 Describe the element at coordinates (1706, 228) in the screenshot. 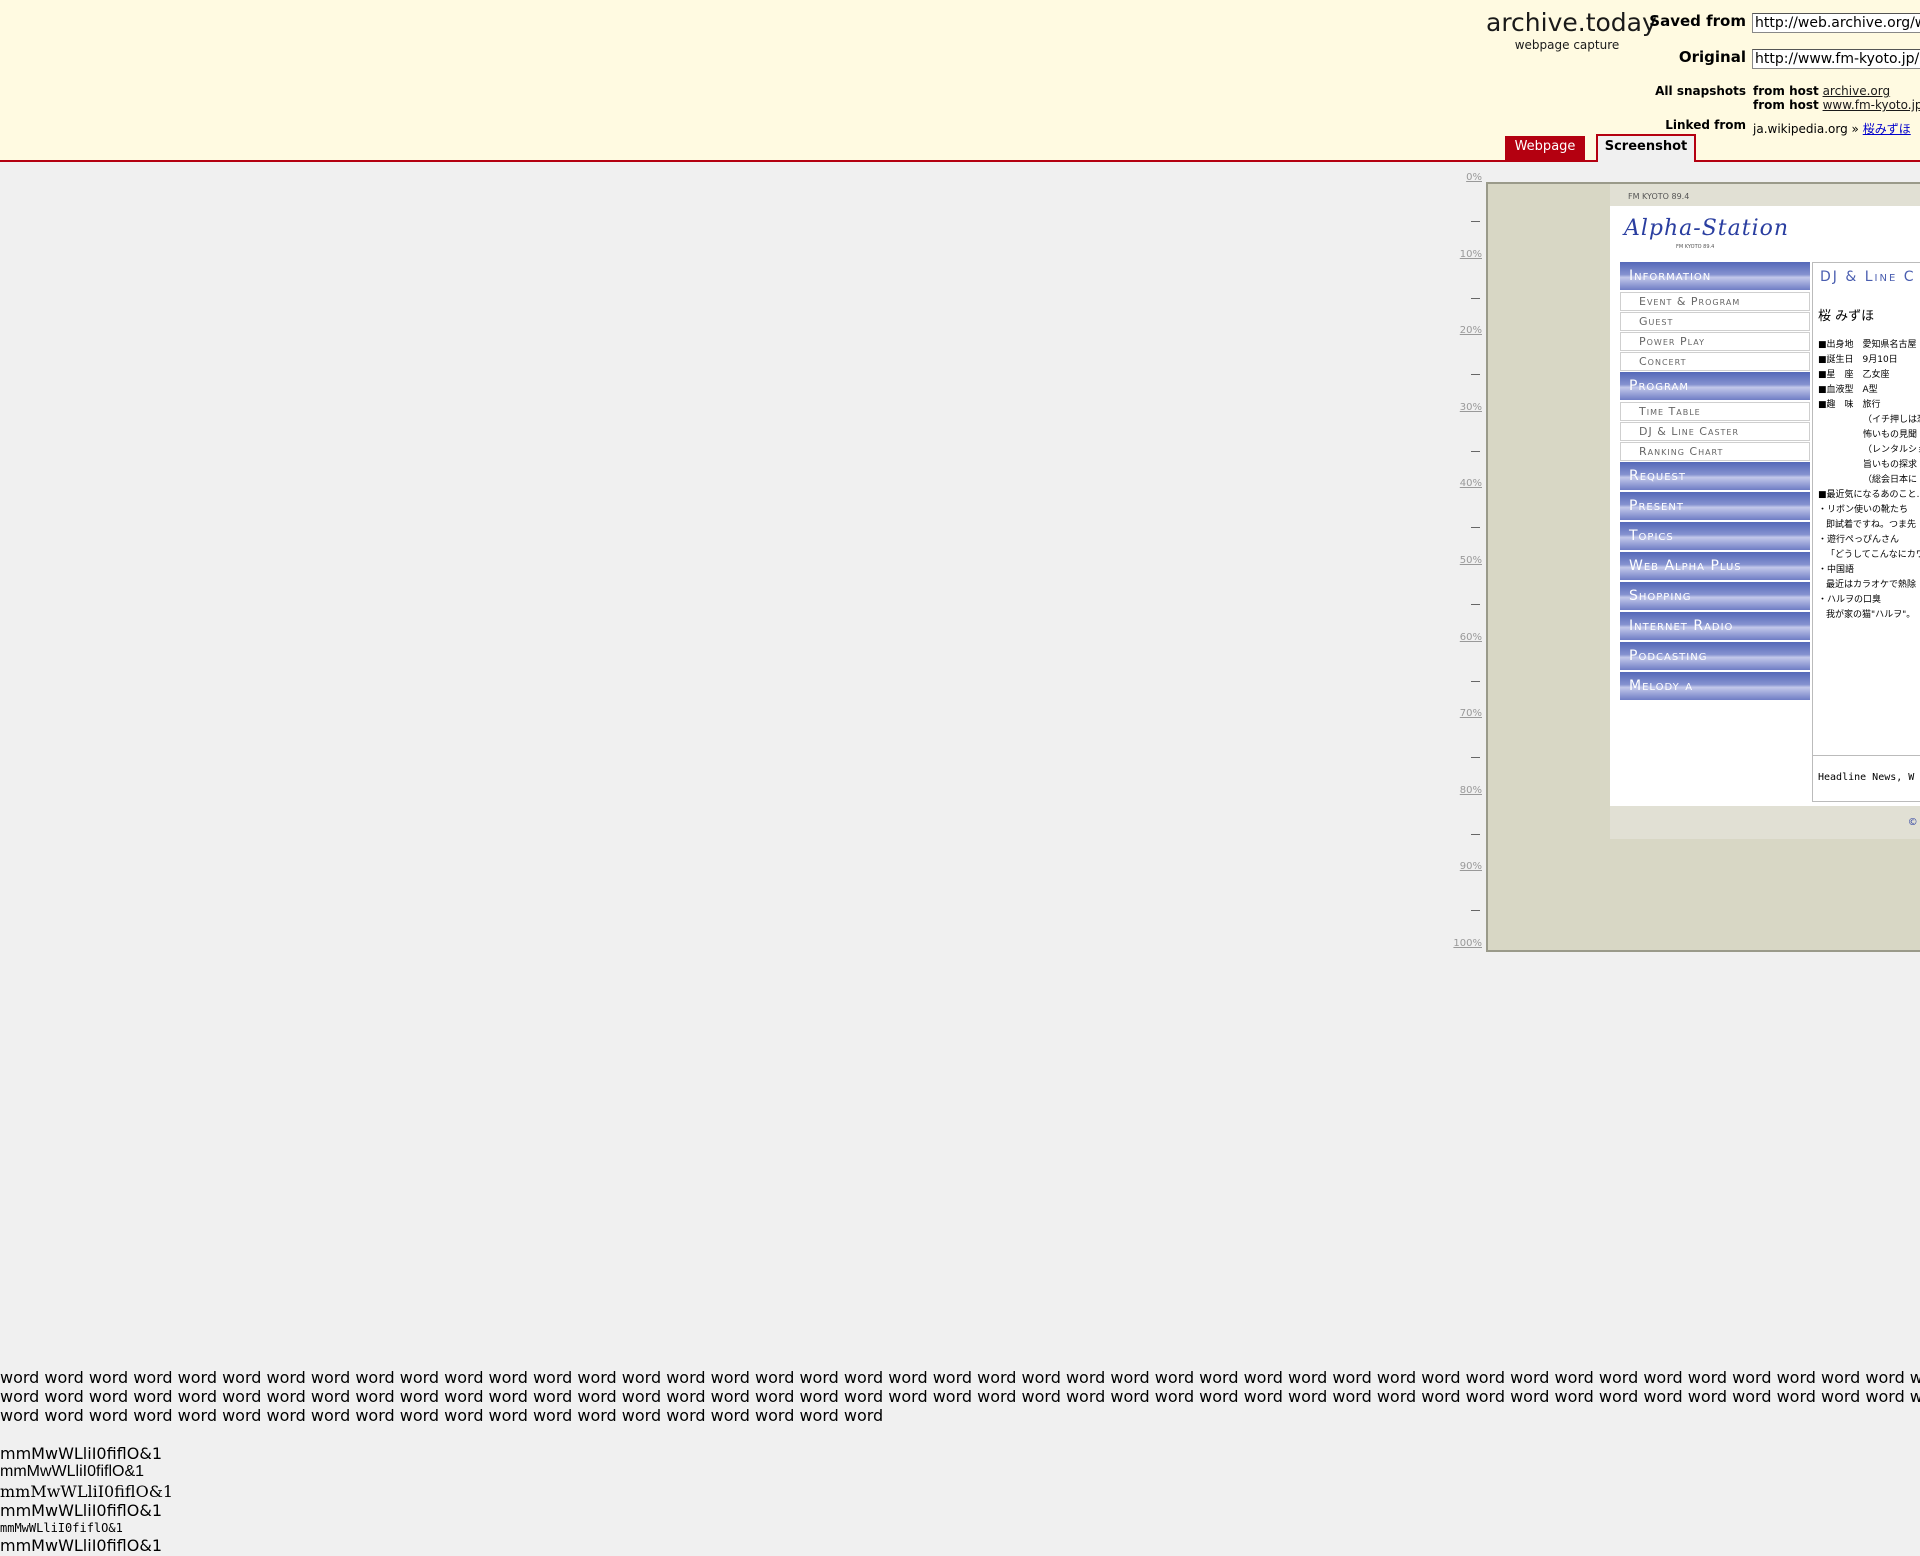

I see `site-logo: Alpha-Station` at that location.